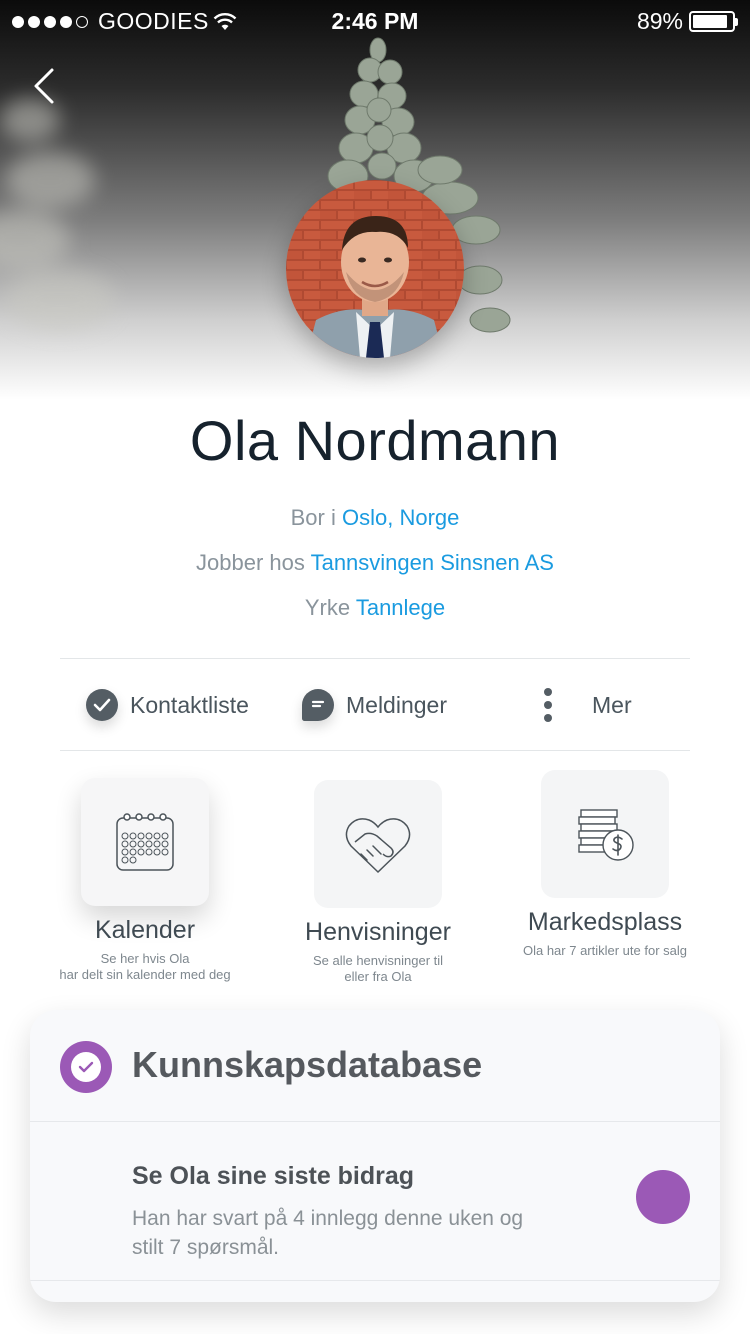 The height and width of the screenshot is (1334, 750). What do you see at coordinates (605, 922) in the screenshot?
I see `marketplace-title: Markedsplass` at bounding box center [605, 922].